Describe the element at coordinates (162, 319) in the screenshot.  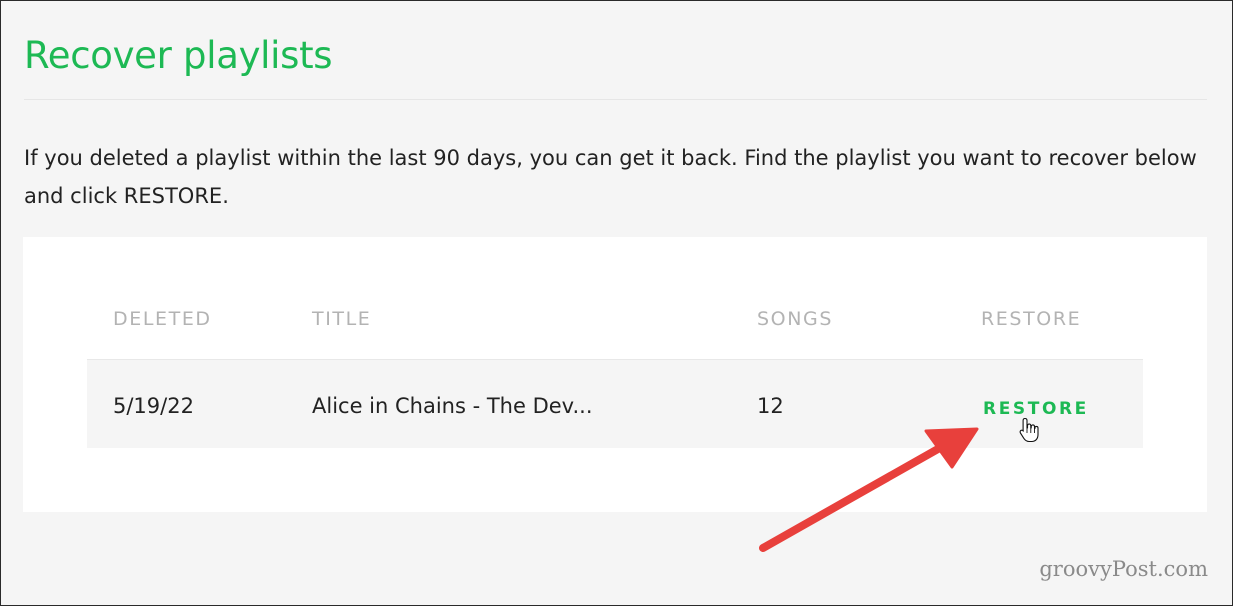
I see `column-header-deleted: DELETED` at that location.